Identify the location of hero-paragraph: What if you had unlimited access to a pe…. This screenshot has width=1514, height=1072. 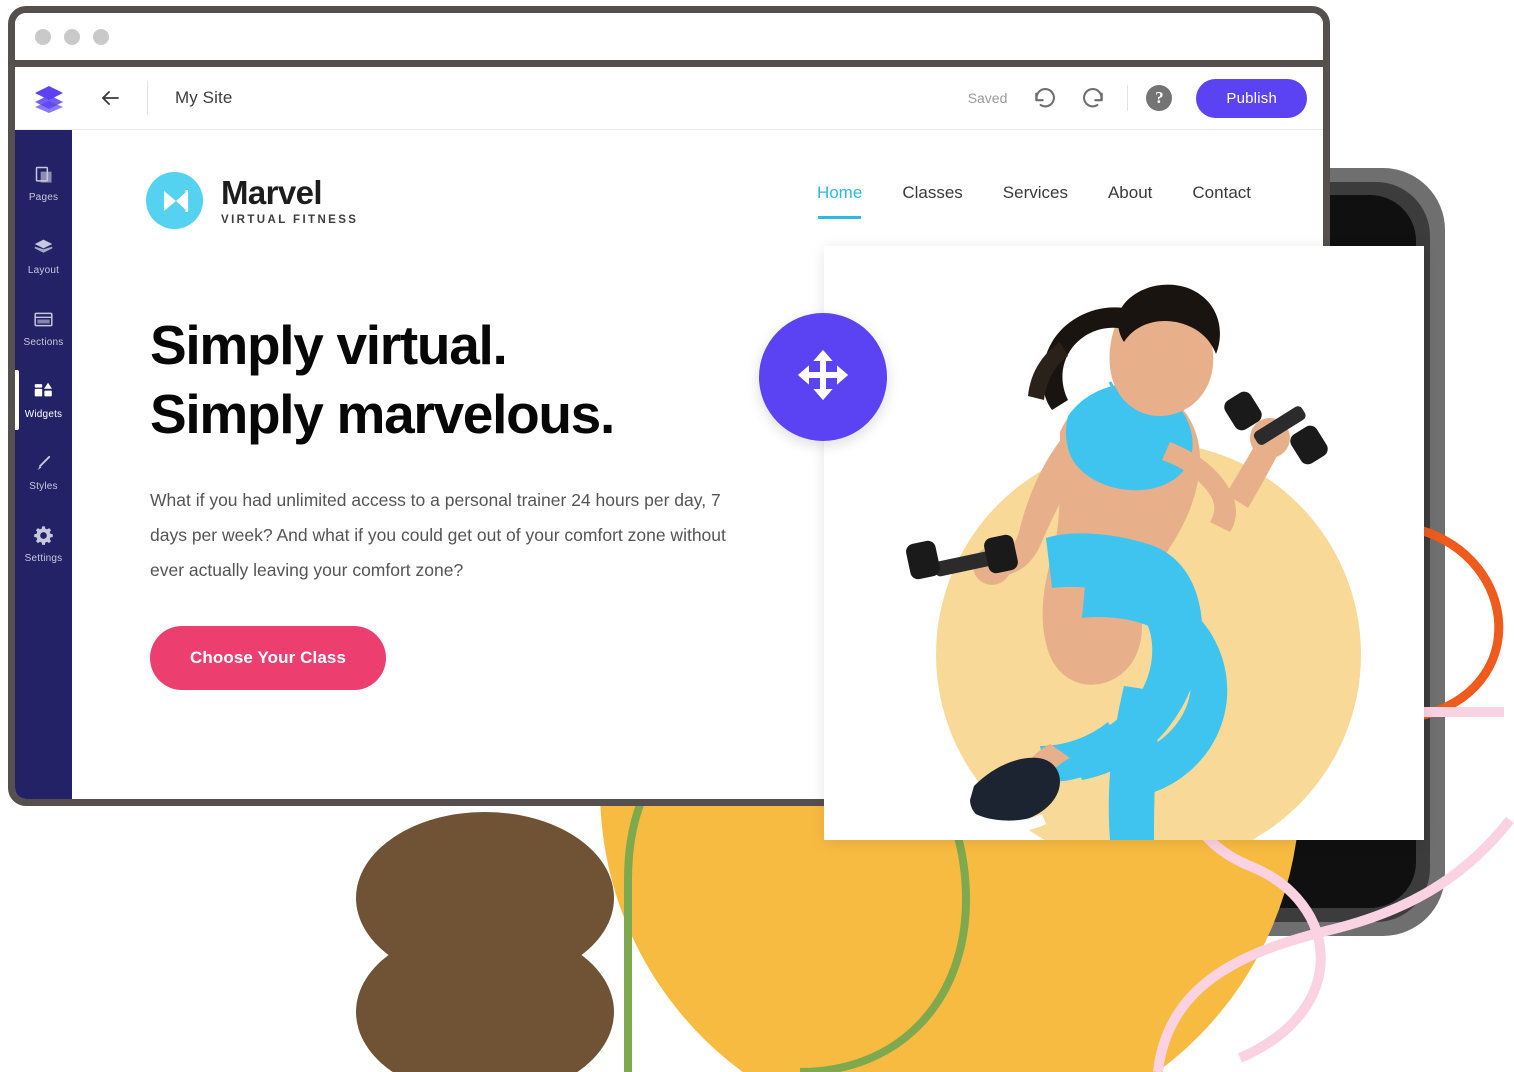
(438, 534).